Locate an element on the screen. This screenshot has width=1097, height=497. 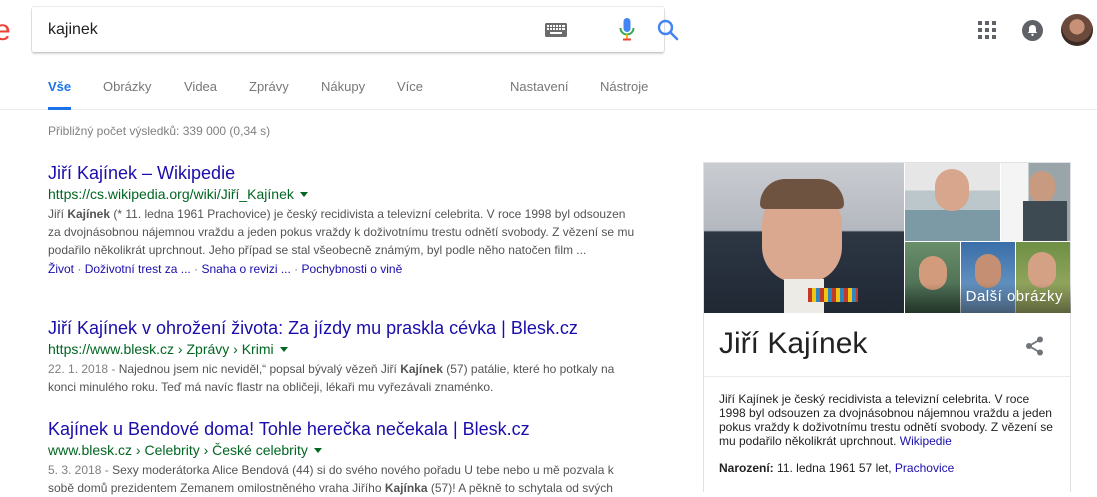
tab-more: Více is located at coordinates (410, 89).